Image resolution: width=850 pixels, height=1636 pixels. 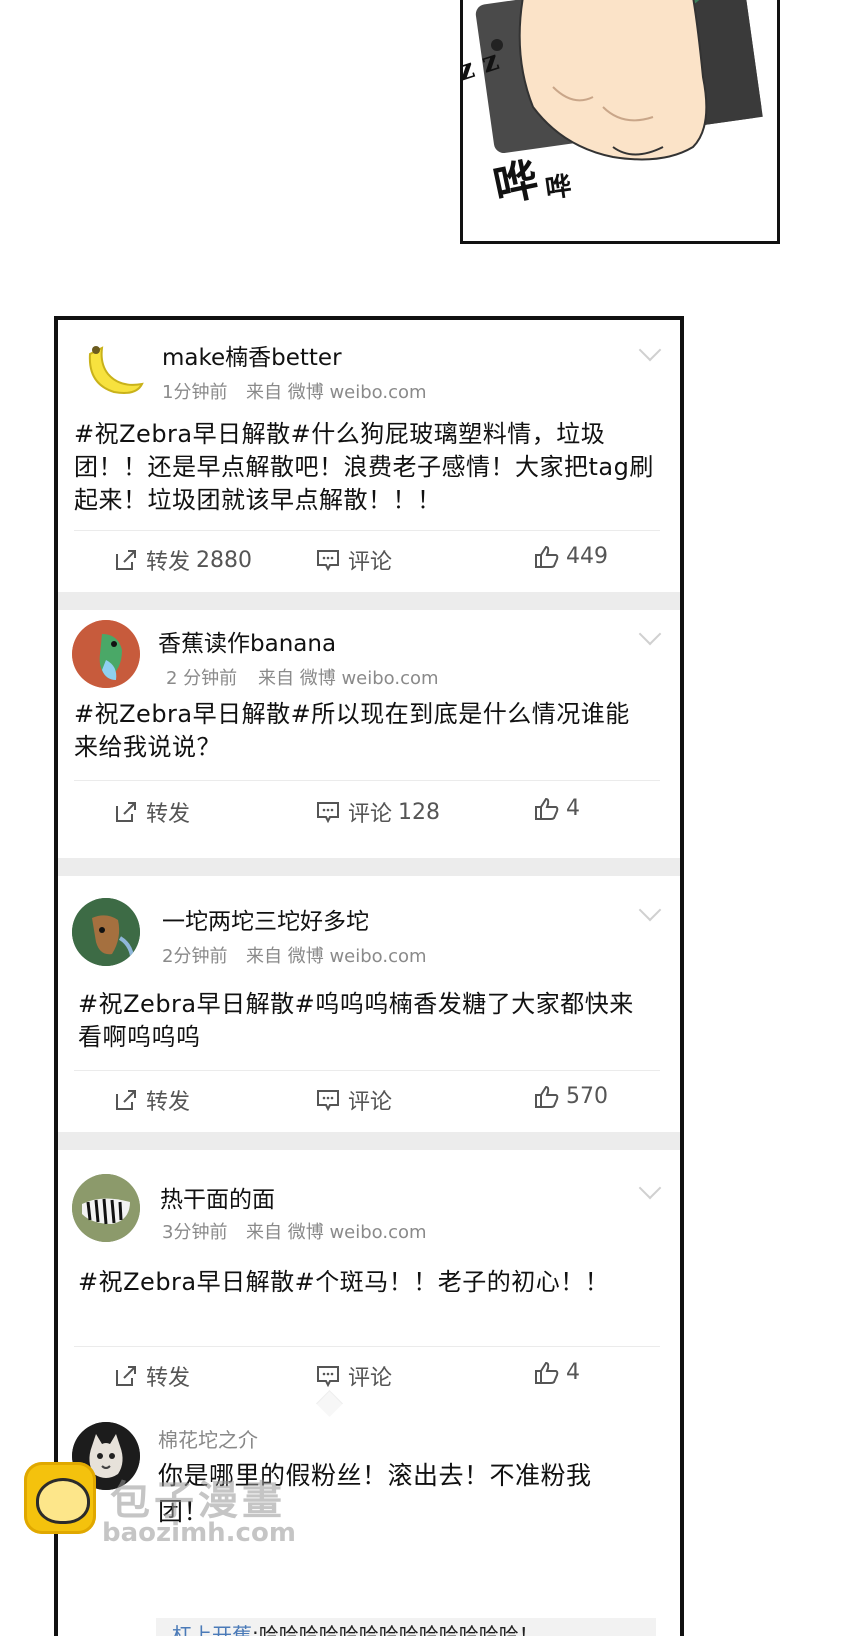 What do you see at coordinates (252, 355) in the screenshot?
I see `username: make楠香better` at bounding box center [252, 355].